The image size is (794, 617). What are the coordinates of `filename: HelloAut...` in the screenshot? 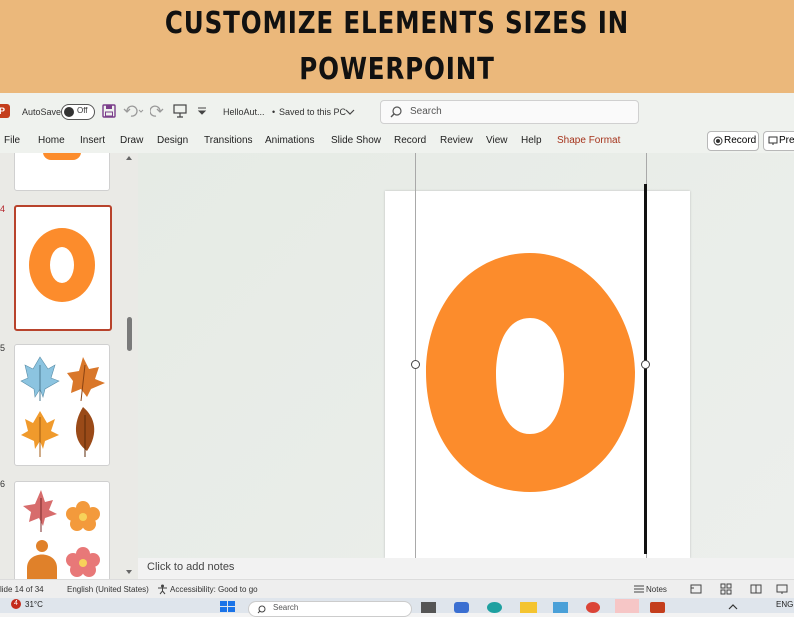 It's located at (244, 112).